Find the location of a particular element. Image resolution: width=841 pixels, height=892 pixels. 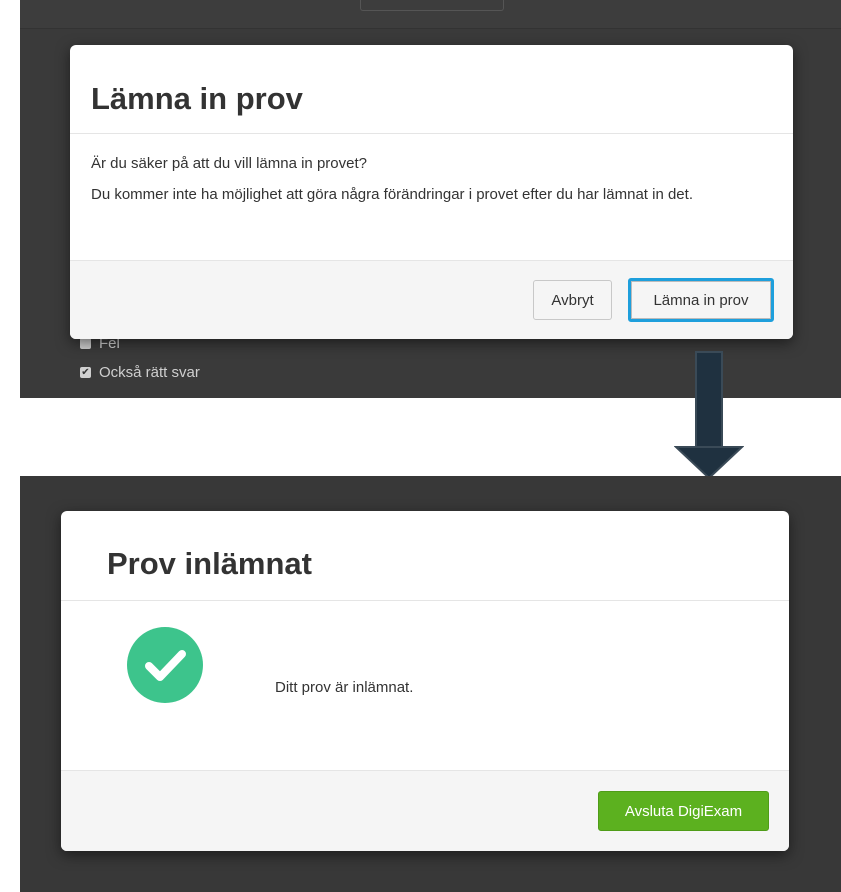

dialog-title: Prov inlämnat is located at coordinates (209, 563).